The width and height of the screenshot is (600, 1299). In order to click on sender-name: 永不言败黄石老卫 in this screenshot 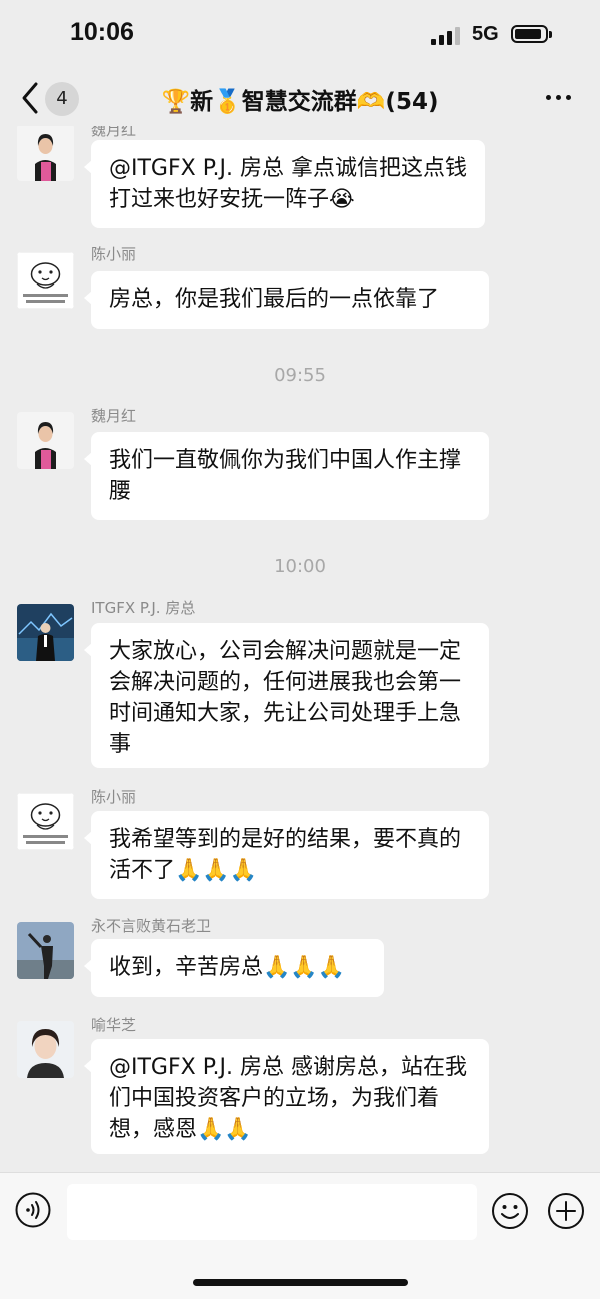, I will do `click(151, 926)`.